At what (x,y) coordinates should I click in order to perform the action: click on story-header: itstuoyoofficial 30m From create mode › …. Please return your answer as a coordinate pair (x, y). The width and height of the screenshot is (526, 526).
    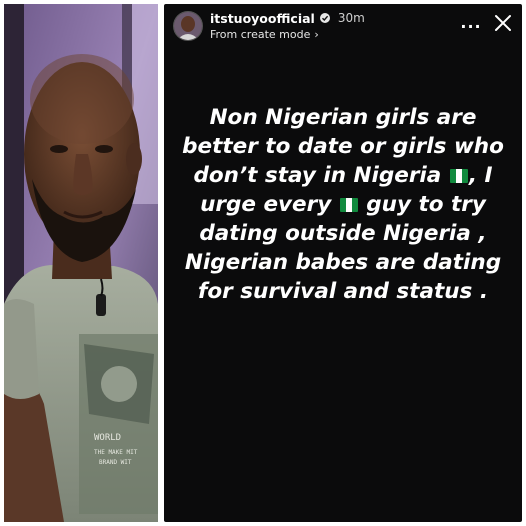
    Looking at the image, I should click on (343, 27).